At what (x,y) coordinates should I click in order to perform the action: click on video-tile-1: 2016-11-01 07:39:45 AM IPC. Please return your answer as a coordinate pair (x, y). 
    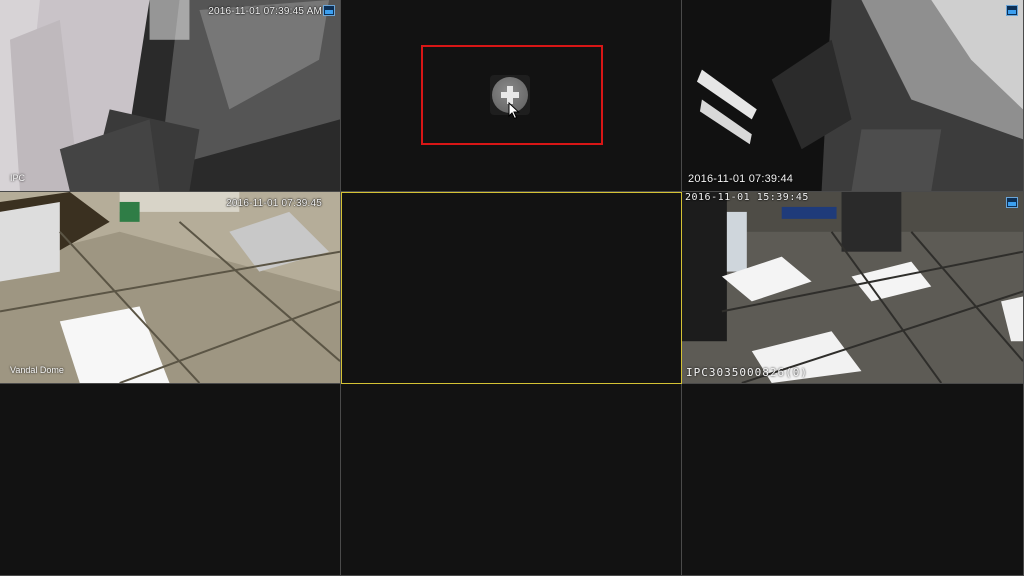
    Looking at the image, I should click on (170, 96).